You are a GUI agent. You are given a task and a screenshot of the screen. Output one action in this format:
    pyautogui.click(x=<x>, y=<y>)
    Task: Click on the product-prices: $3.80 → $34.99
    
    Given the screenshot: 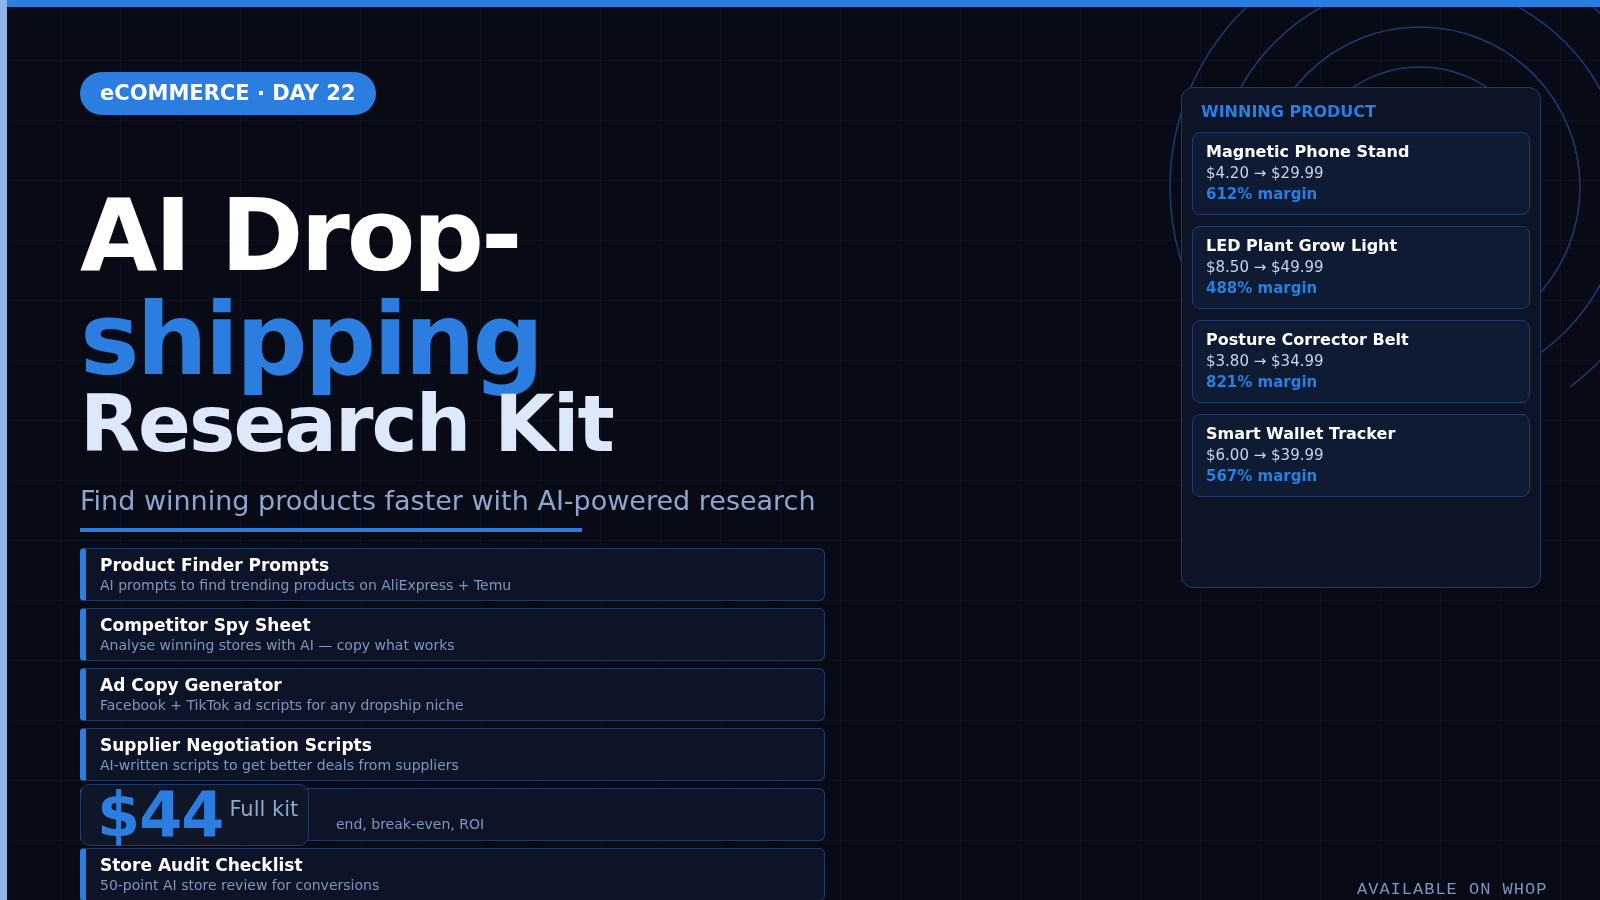 What is the action you would take?
    pyautogui.click(x=1265, y=361)
    